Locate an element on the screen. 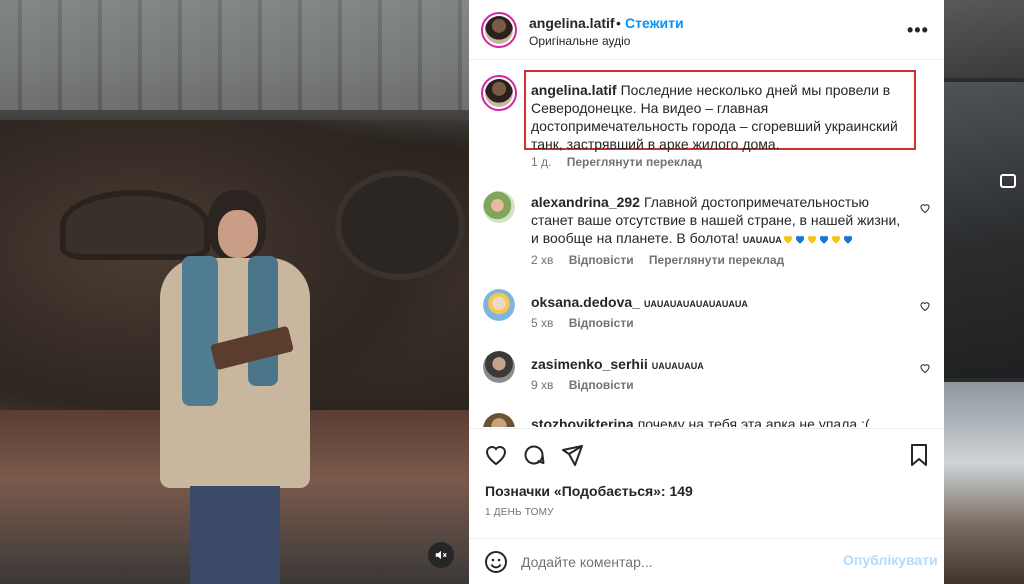 Image resolution: width=1024 pixels, height=584 pixels. comment-username: oksana.dedova_ is located at coordinates (585, 302).